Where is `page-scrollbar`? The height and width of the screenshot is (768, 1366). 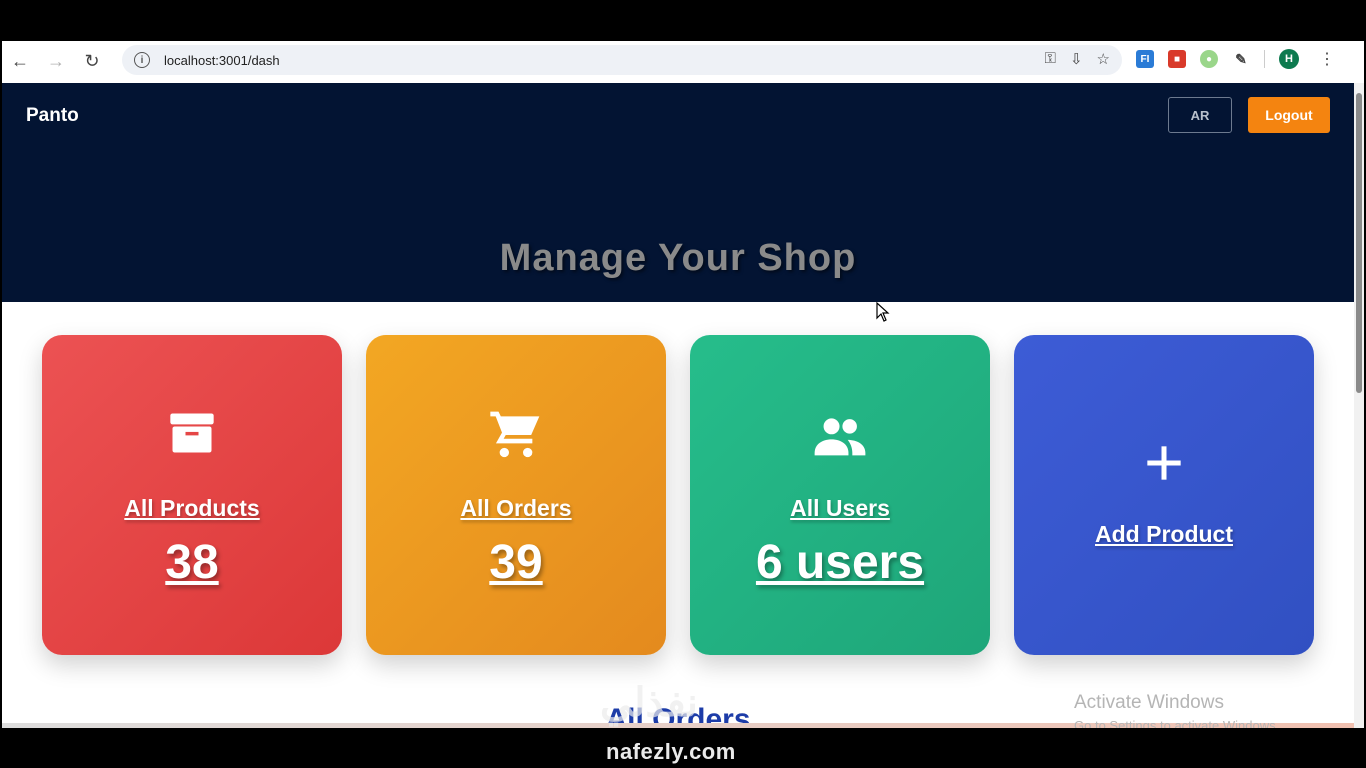 page-scrollbar is located at coordinates (1359, 405).